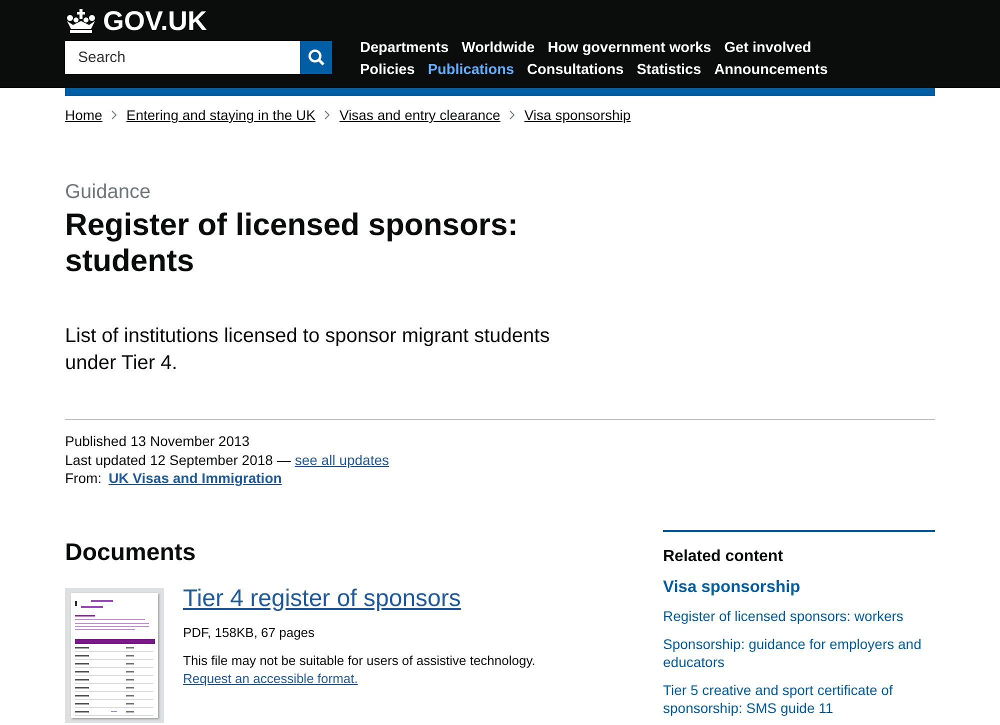 The height and width of the screenshot is (725, 1000). Describe the element at coordinates (383, 598) in the screenshot. I see `document-link: Tier 4 register of sponsors` at that location.